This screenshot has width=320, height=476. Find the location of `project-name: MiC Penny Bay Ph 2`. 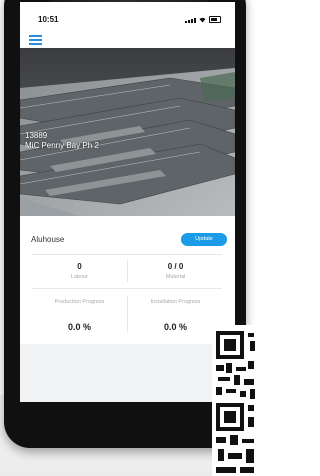

project-name: MiC Penny Bay Ph 2 is located at coordinates (62, 145).